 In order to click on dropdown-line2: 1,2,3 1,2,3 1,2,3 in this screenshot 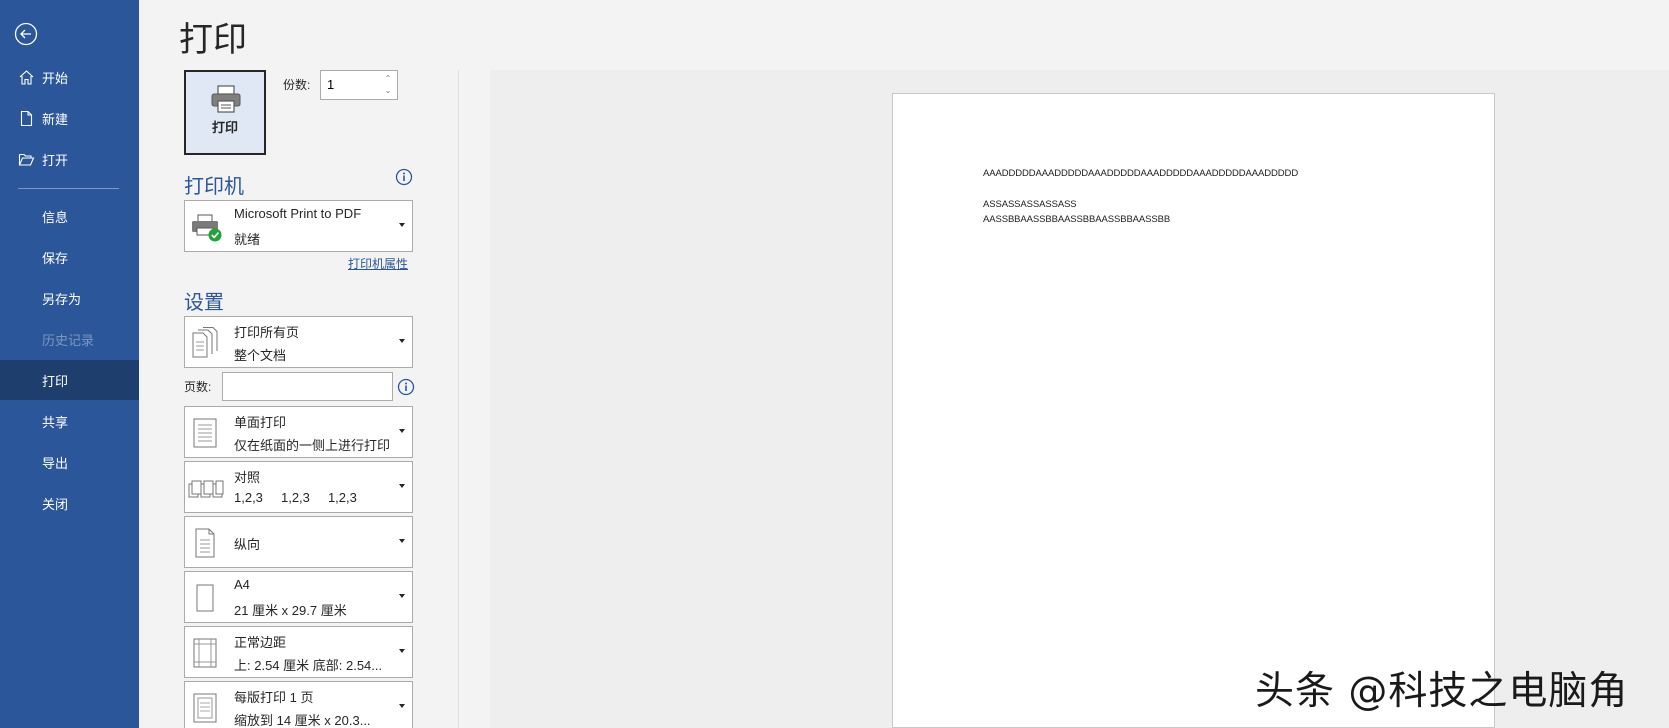, I will do `click(295, 497)`.